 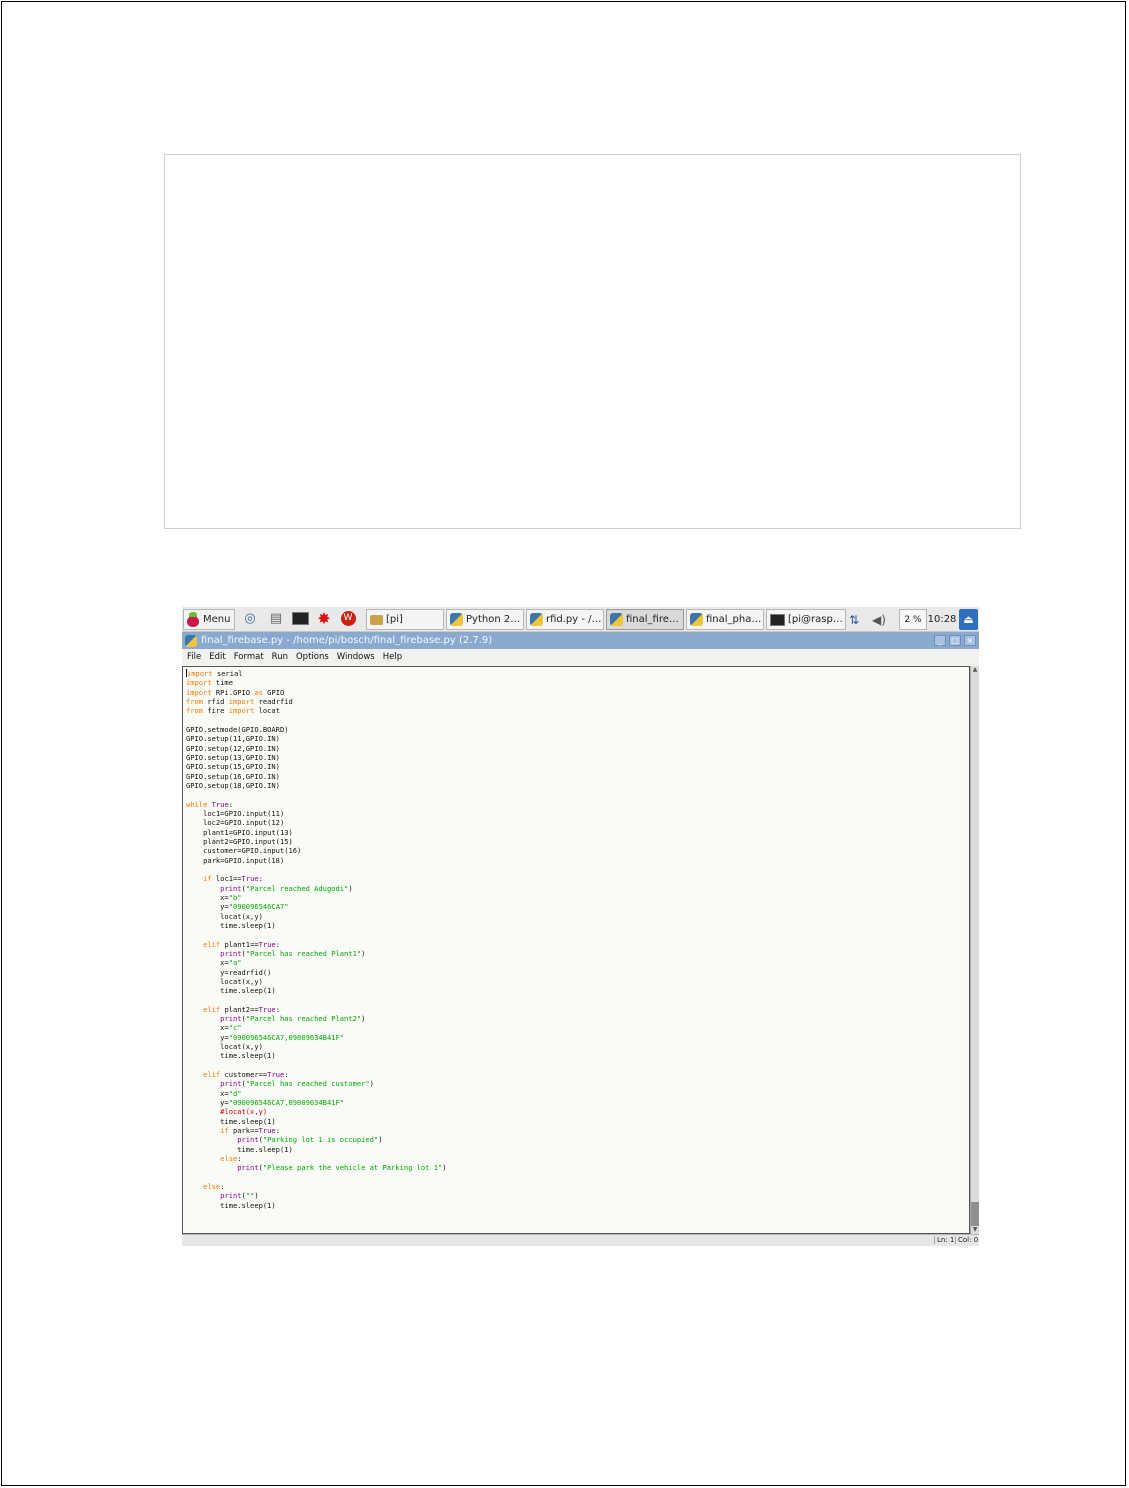 I want to click on menu-run: Run, so click(x=280, y=657).